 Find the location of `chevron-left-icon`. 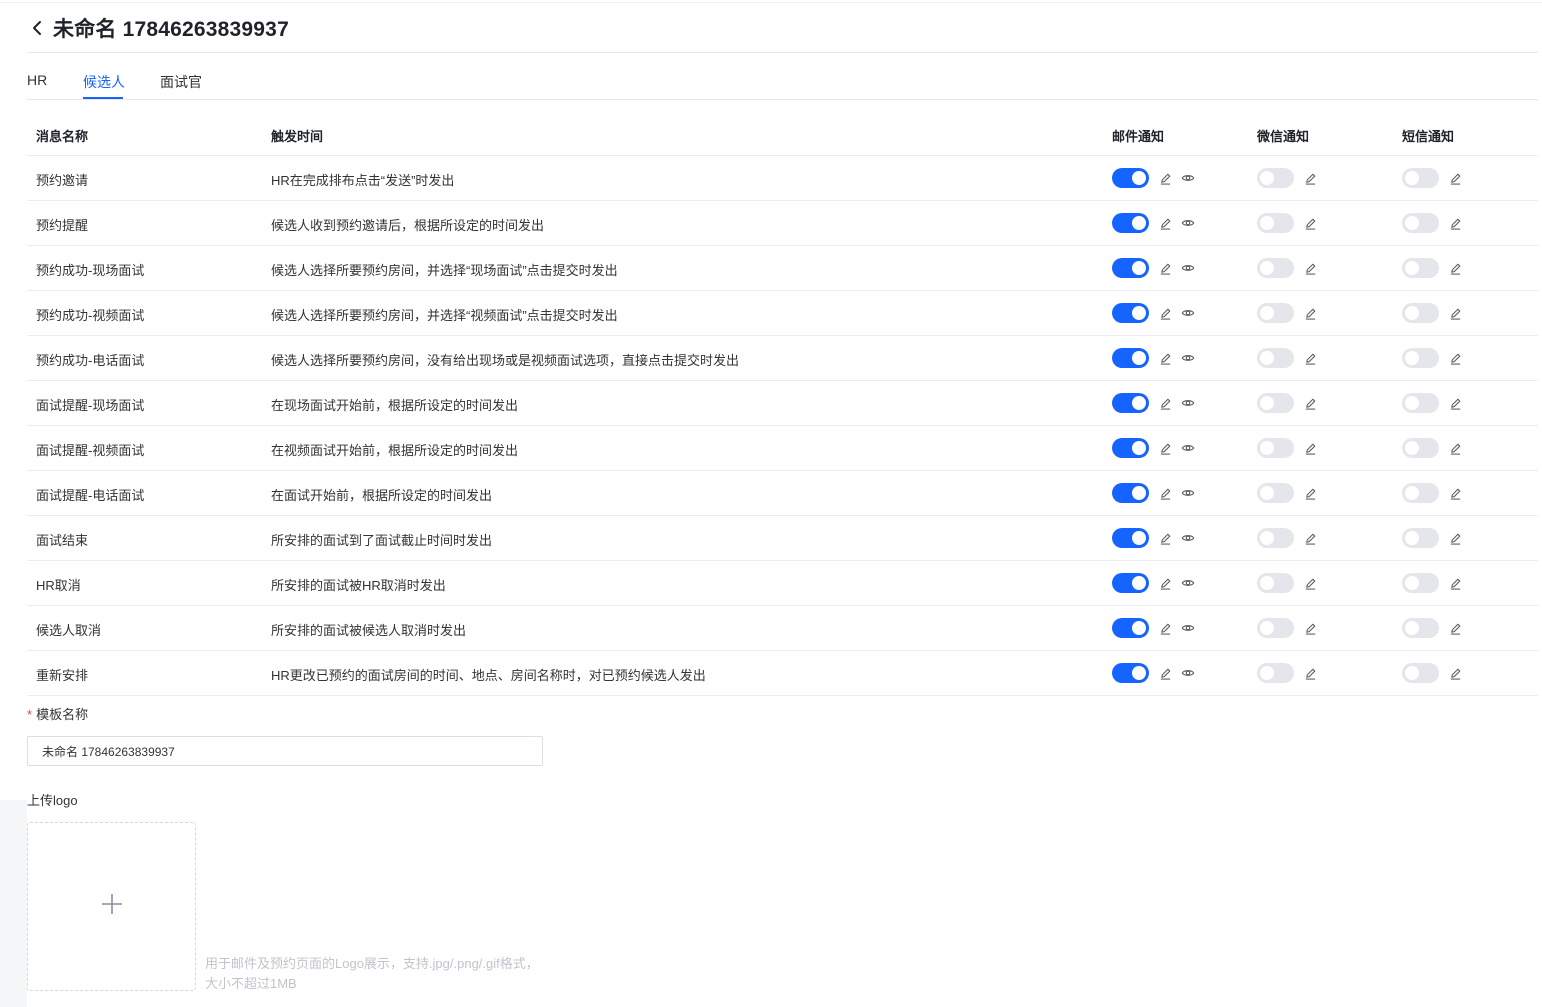

chevron-left-icon is located at coordinates (37, 28).